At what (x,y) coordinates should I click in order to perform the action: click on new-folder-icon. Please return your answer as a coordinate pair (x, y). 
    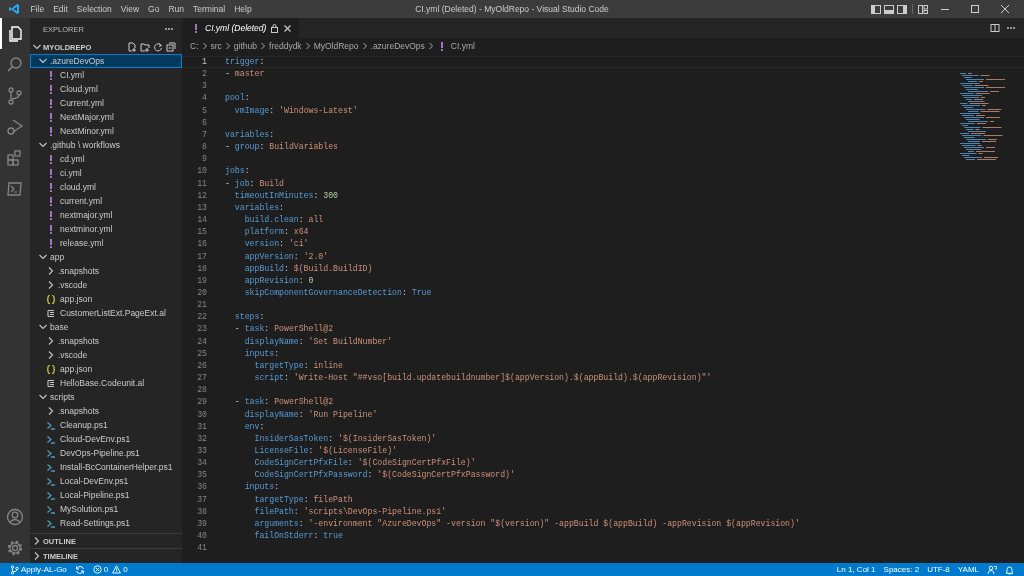
    Looking at the image, I should click on (145, 47).